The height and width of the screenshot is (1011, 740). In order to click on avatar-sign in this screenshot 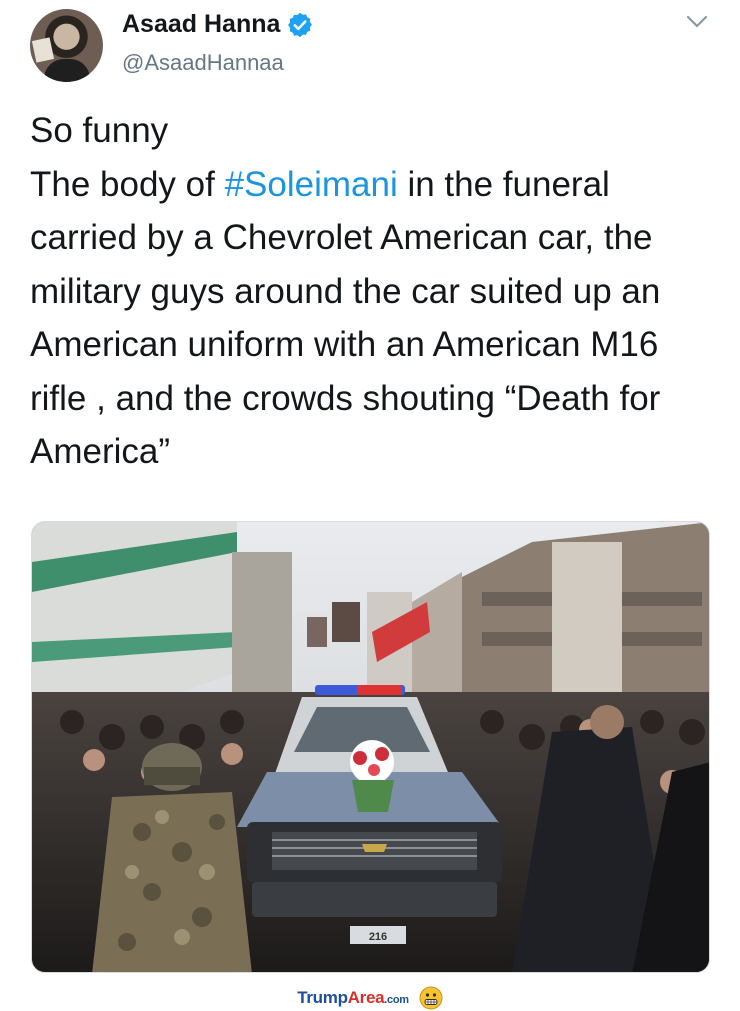, I will do `click(43, 50)`.